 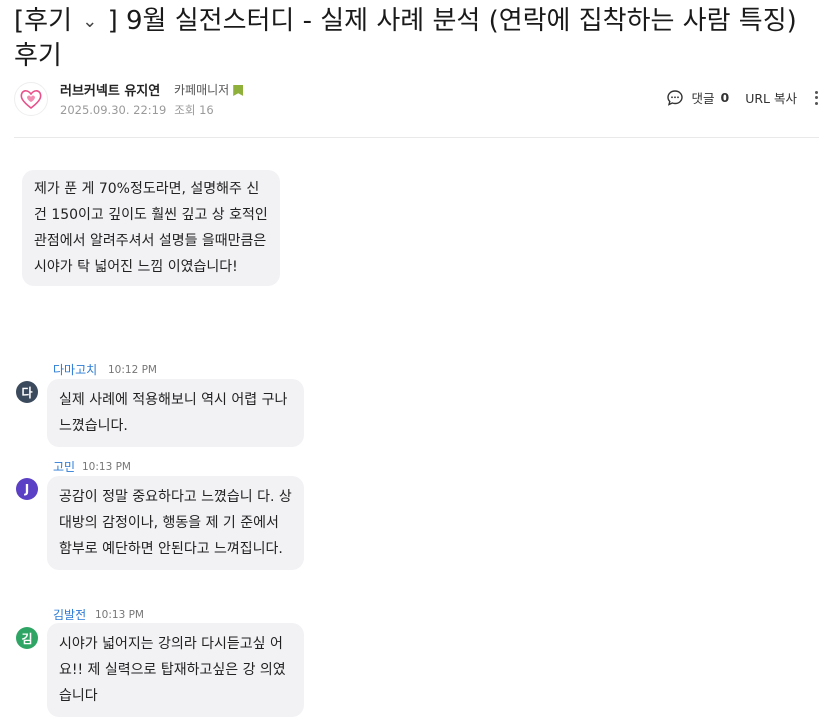 What do you see at coordinates (202, 90) in the screenshot?
I see `role-label: 카페매니저` at bounding box center [202, 90].